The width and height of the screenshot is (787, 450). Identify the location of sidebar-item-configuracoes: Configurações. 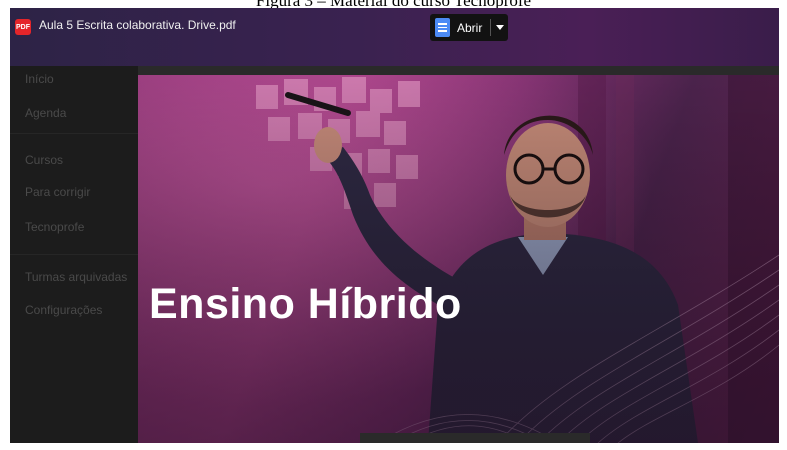
(63, 310).